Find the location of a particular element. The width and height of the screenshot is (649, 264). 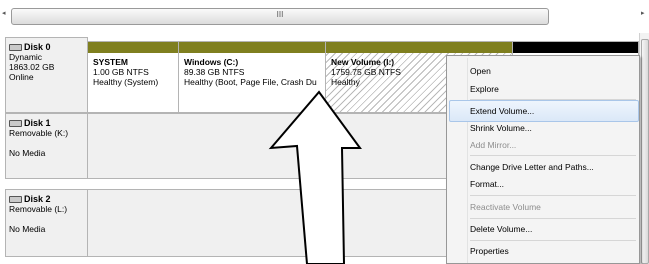

partition-status: Healthy (System) is located at coordinates (126, 82).